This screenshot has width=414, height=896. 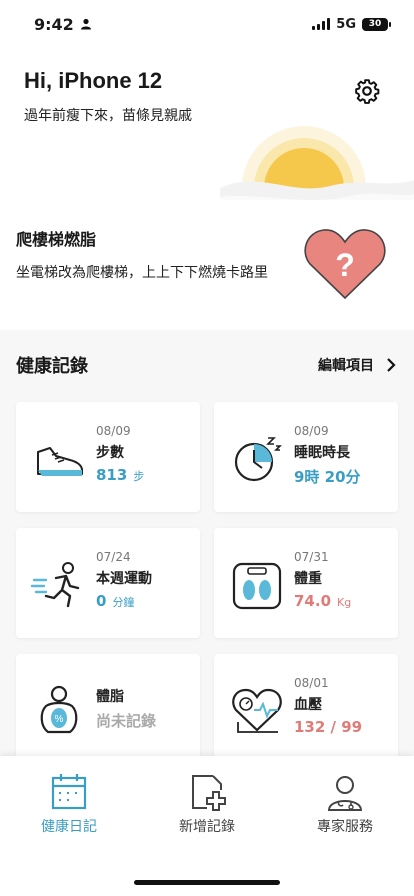 What do you see at coordinates (69, 792) in the screenshot?
I see `calendar-icon` at bounding box center [69, 792].